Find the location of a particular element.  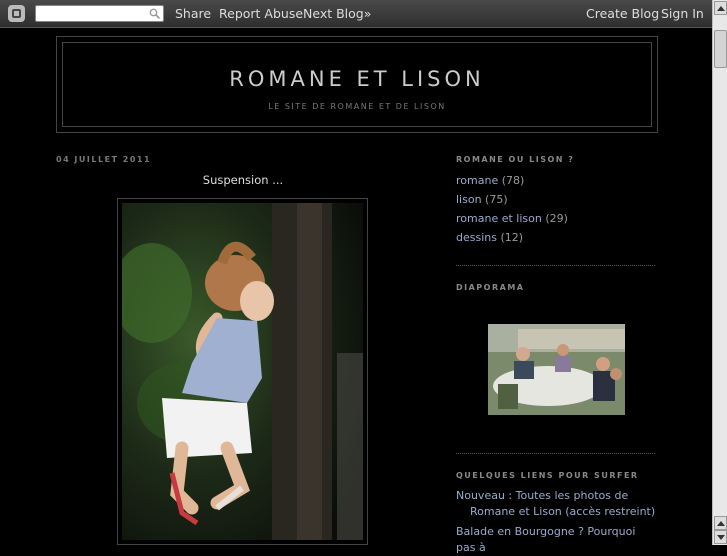

label-count: (12) is located at coordinates (512, 237).